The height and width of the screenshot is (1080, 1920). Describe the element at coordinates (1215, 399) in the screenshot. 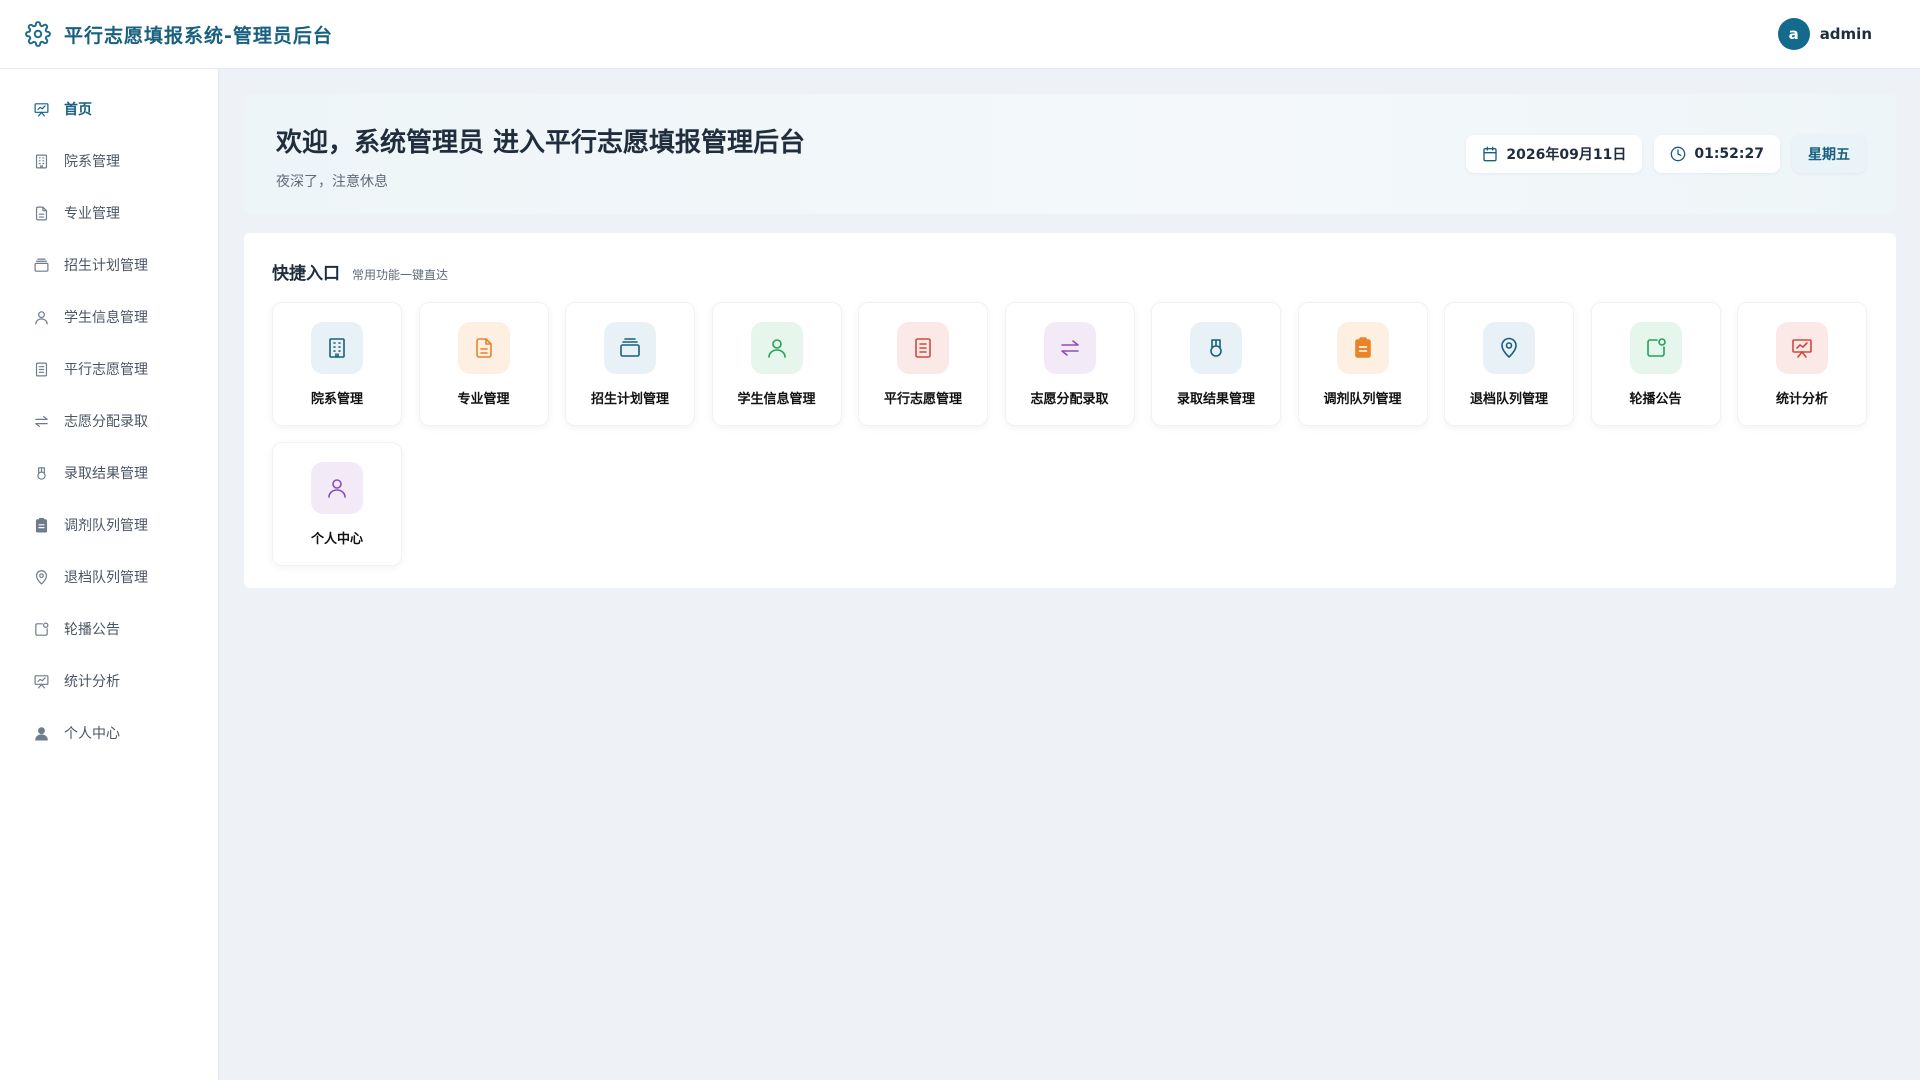

I see `quick-card-label: 录取结果管理` at that location.